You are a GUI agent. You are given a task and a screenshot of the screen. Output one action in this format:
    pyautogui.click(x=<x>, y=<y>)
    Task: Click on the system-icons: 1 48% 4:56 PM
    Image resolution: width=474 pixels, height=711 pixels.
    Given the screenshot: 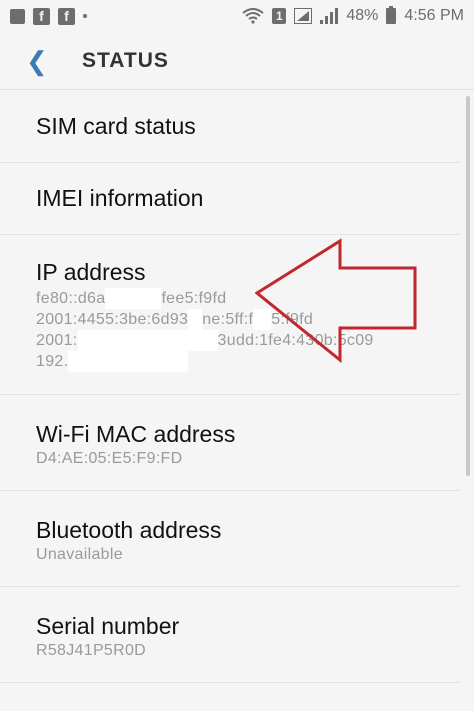 What is the action you would take?
    pyautogui.click(x=353, y=15)
    